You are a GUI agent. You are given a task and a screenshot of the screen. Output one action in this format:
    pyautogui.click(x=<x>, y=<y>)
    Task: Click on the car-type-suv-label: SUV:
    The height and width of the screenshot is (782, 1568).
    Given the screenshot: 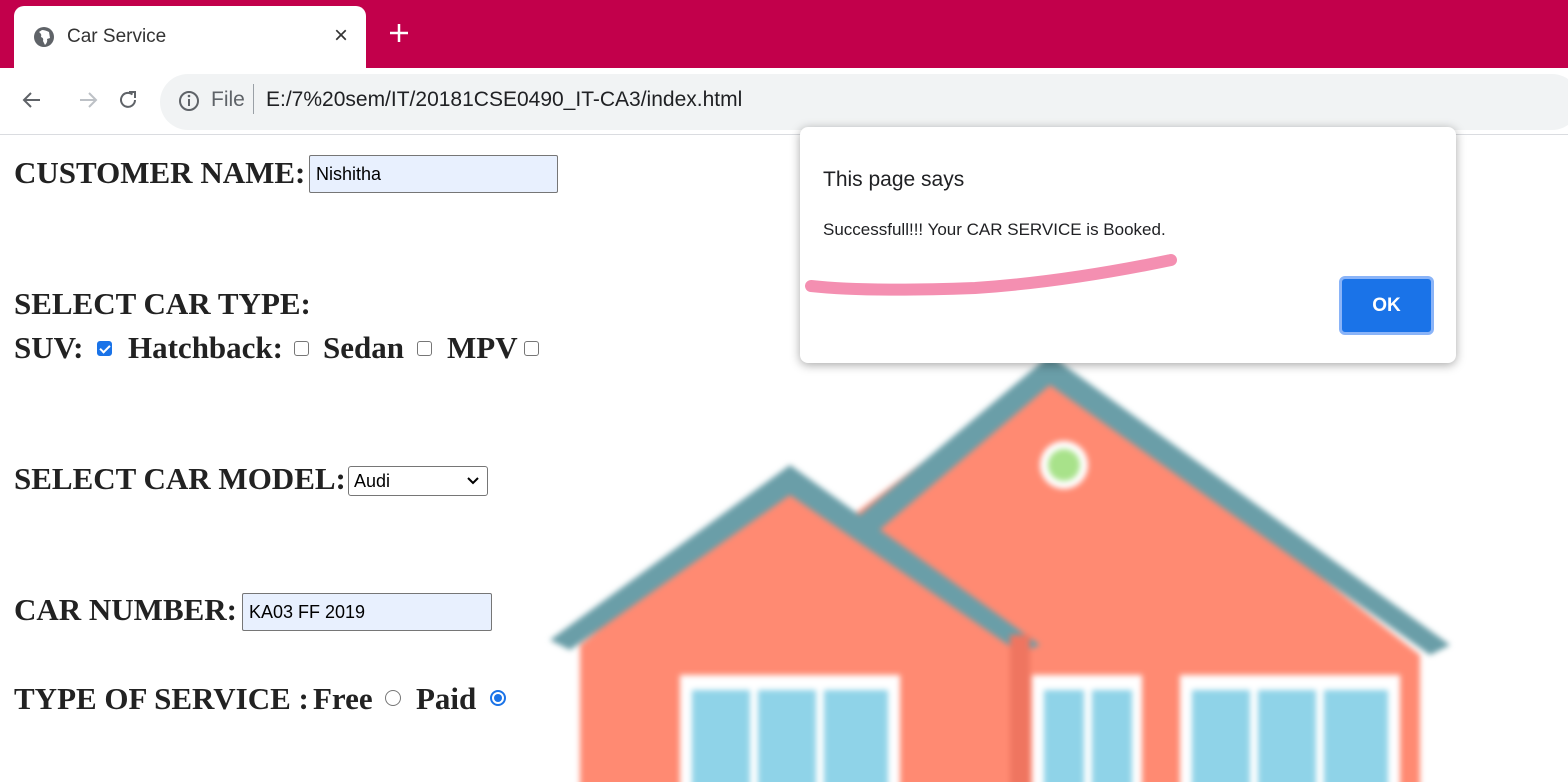 What is the action you would take?
    pyautogui.click(x=49, y=347)
    